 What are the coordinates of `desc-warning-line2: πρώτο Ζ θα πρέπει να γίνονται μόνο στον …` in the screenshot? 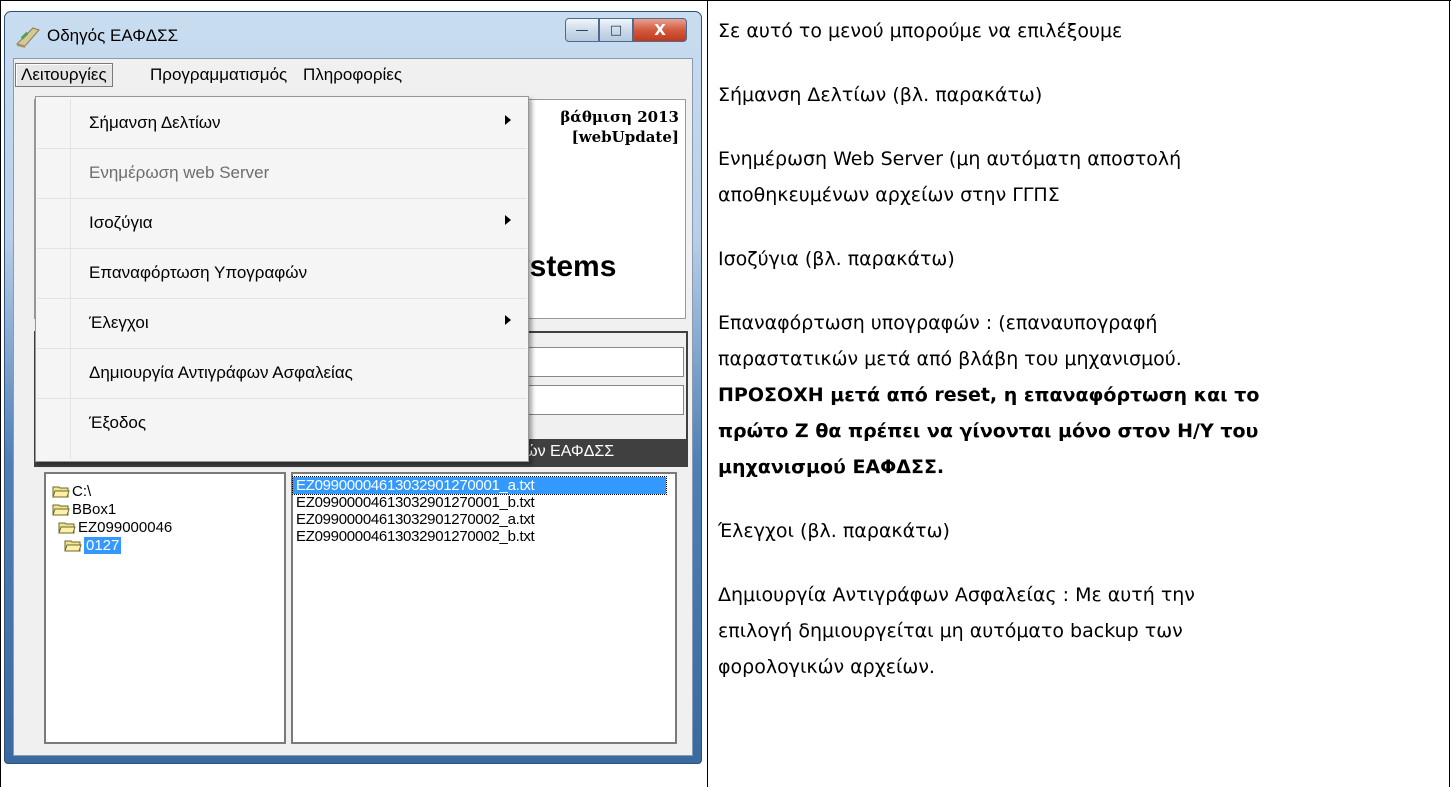 It's located at (988, 431).